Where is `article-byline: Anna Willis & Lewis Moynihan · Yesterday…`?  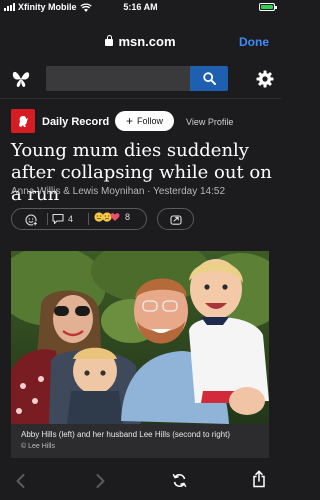 article-byline: Anna Willis & Lewis Moynihan · Yesterday… is located at coordinates (118, 191).